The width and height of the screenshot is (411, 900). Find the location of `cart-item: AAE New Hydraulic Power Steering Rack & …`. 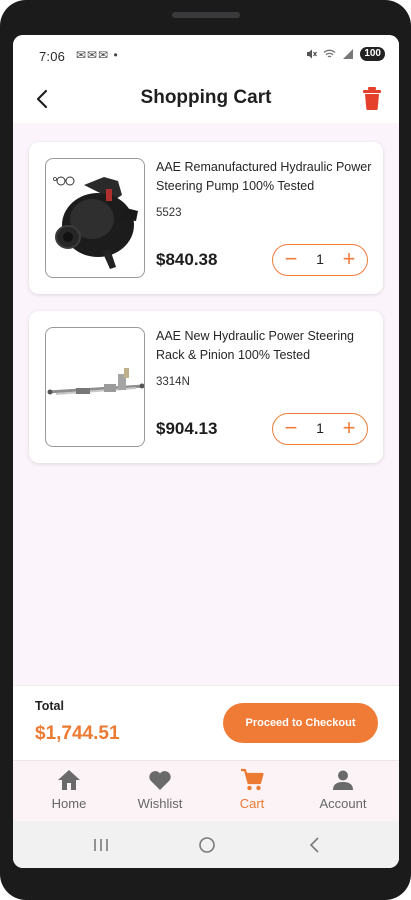

cart-item: AAE New Hydraulic Power Steering Rack & … is located at coordinates (206, 387).